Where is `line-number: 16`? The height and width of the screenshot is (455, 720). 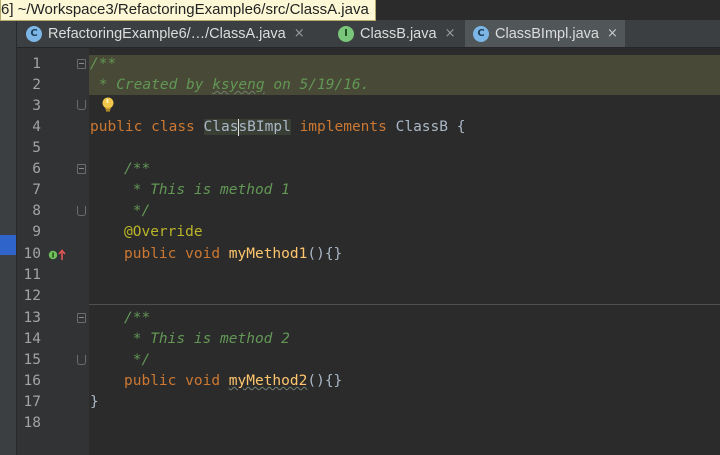 line-number: 16 is located at coordinates (32, 381).